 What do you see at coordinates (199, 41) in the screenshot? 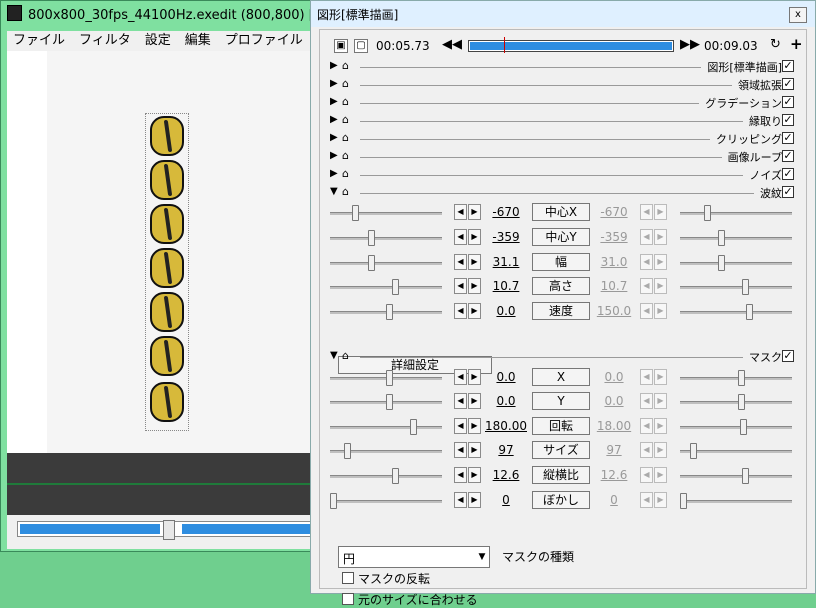
I see `menu-edit: 編集` at bounding box center [199, 41].